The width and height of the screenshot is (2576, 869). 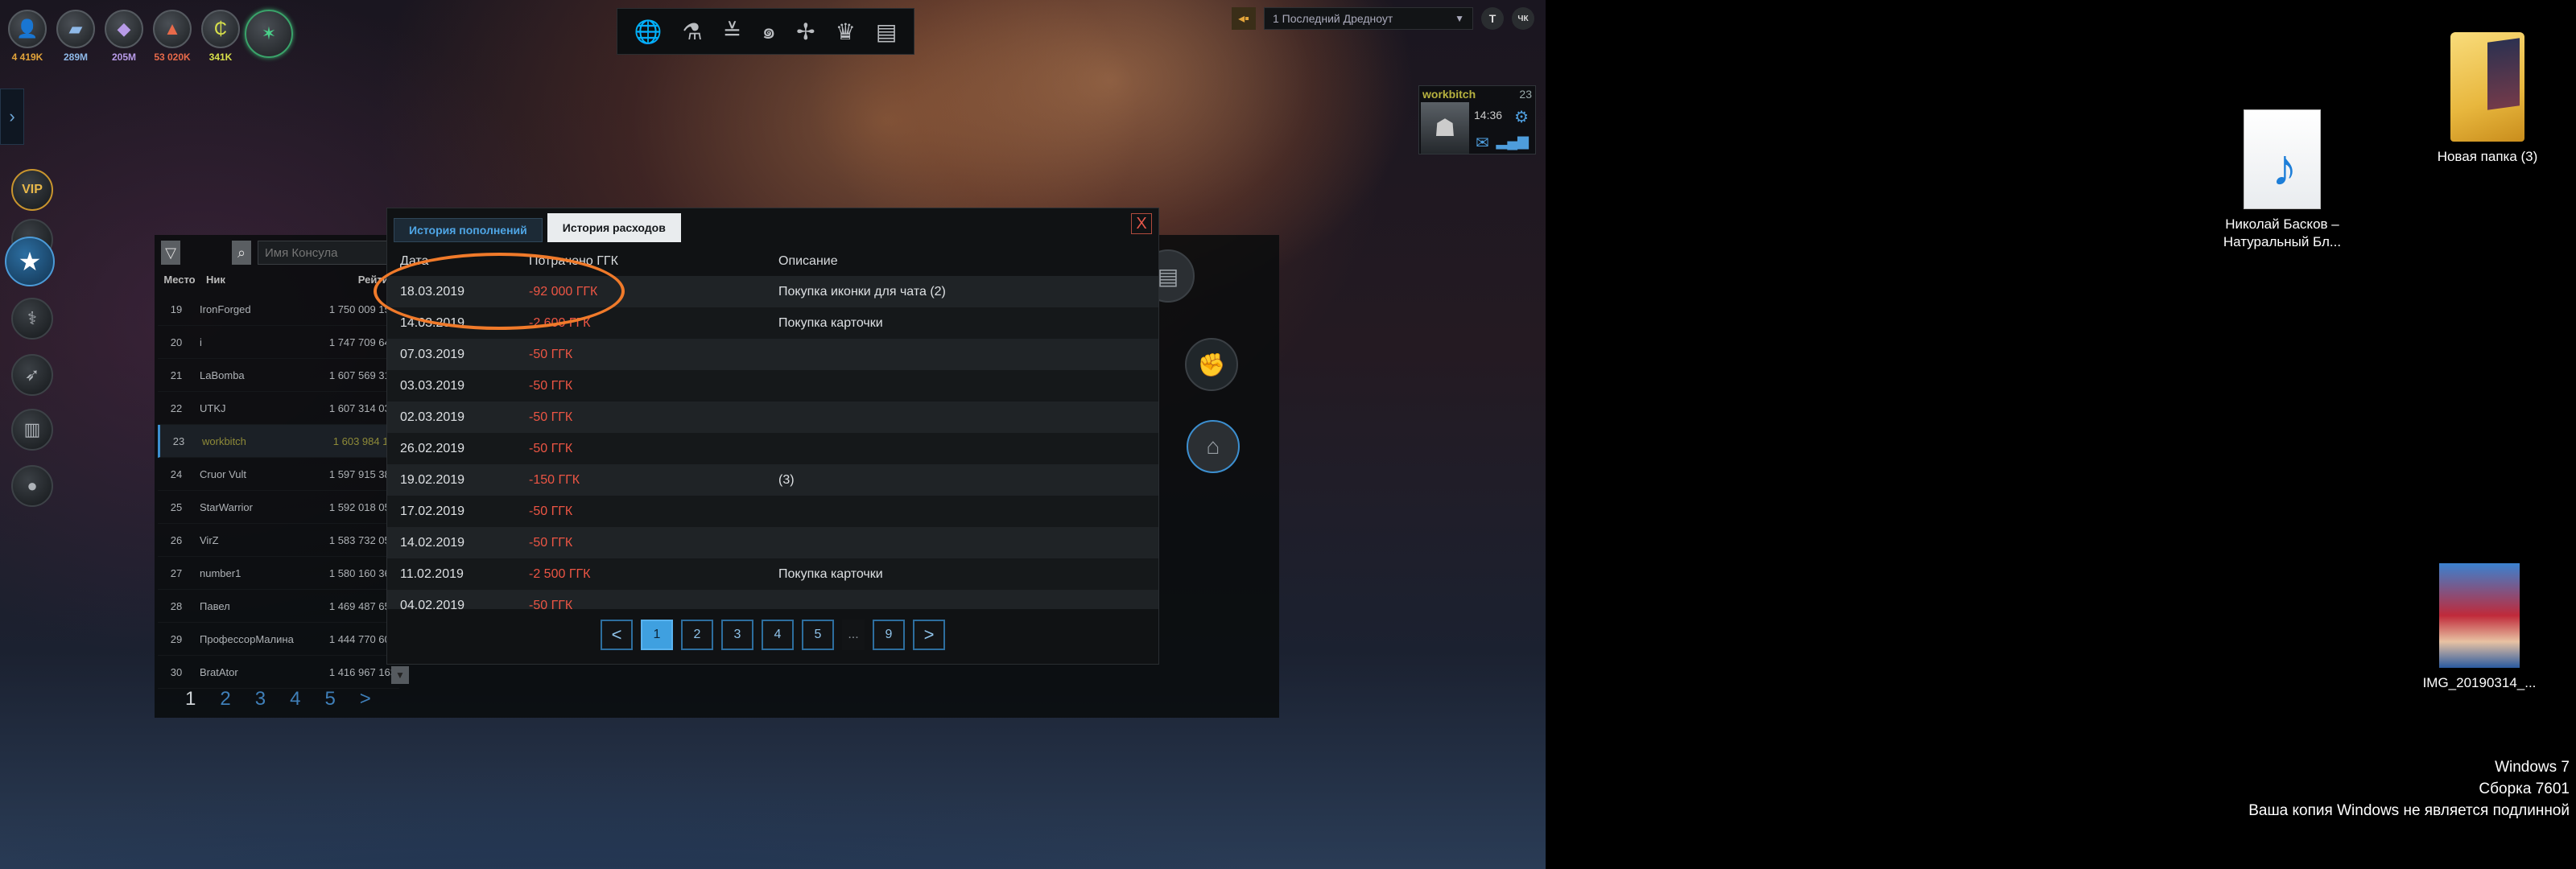 I want to click on dialog-tabs: История пополнений История расходов, so click(x=537, y=227).